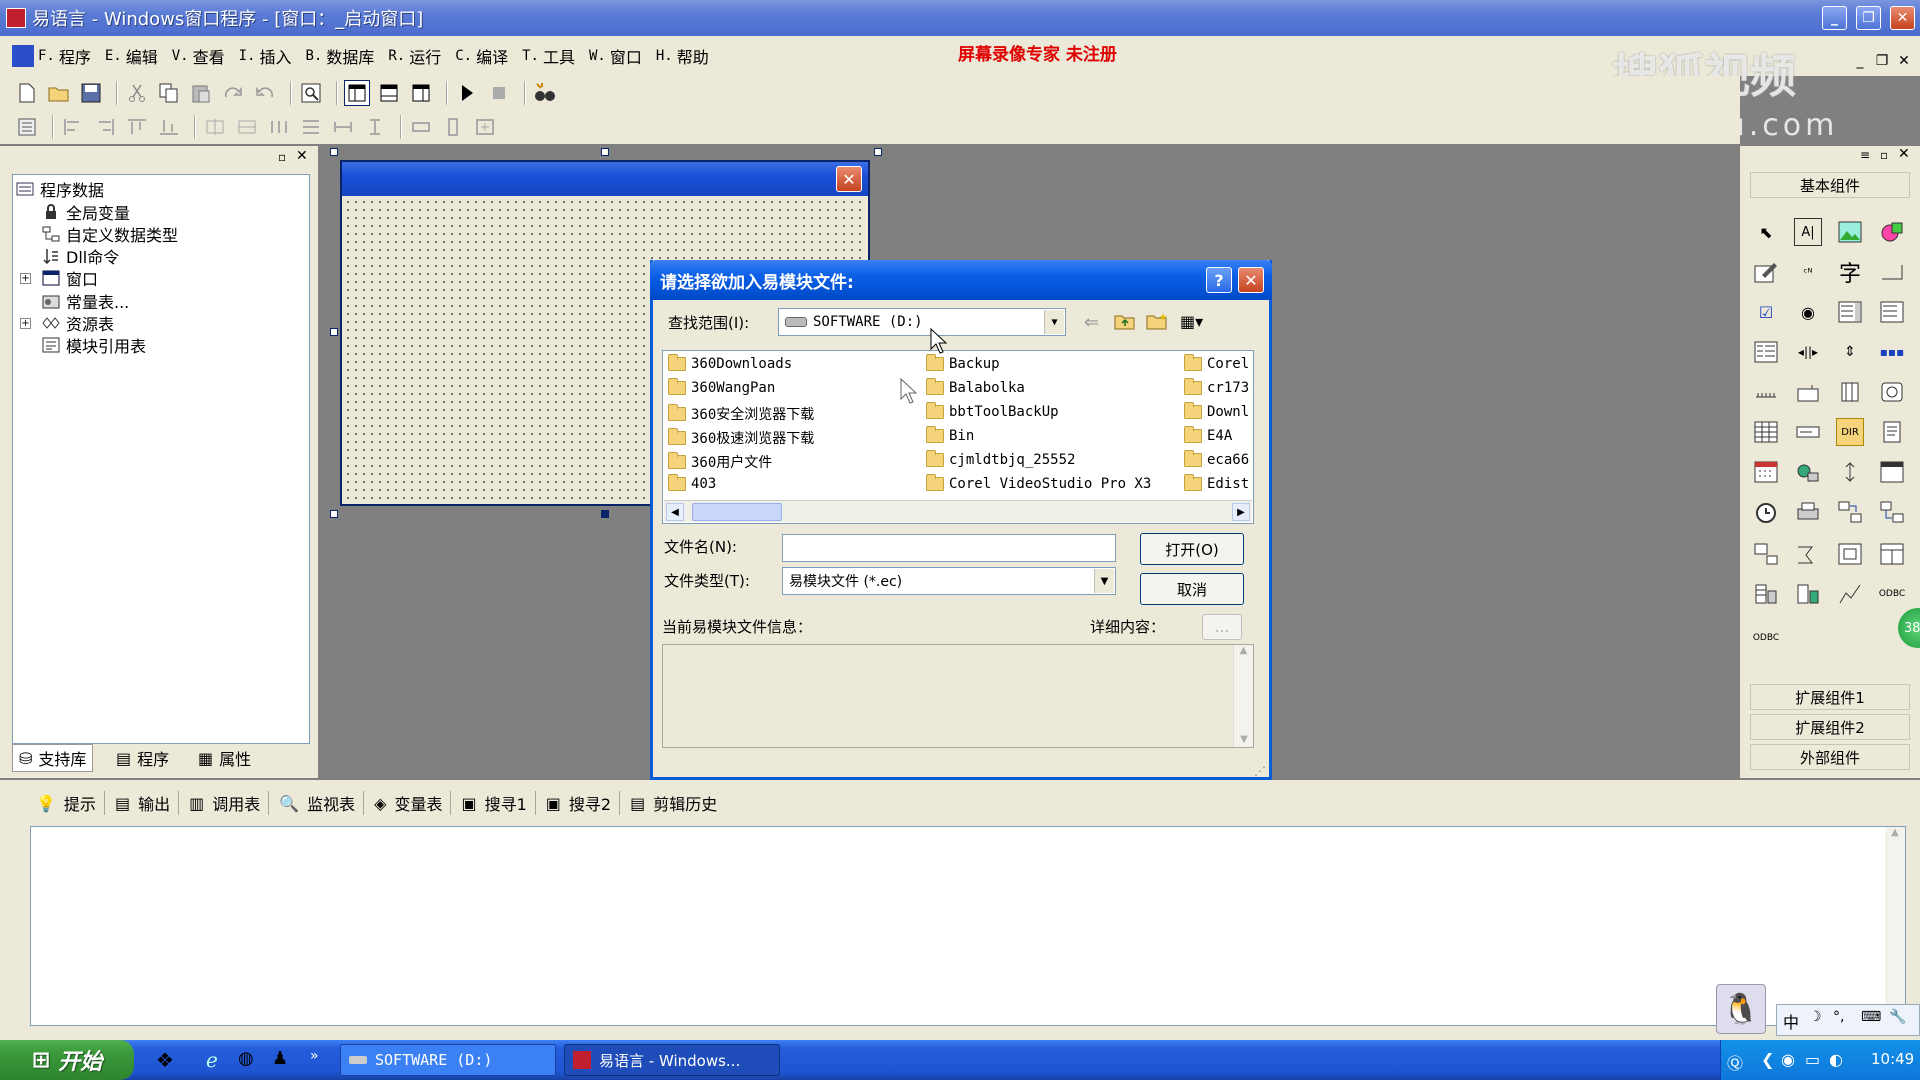  Describe the element at coordinates (485, 127) in the screenshot. I see `stretch-both-icon` at that location.